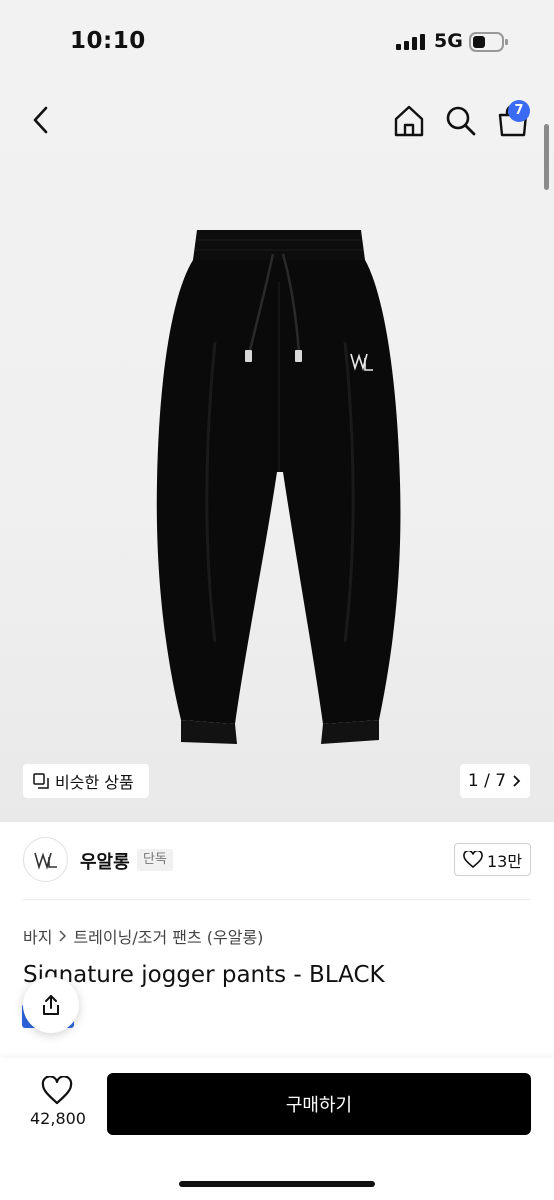 This screenshot has height=1200, width=554. Describe the element at coordinates (410, 42) in the screenshot. I see `signal-icon` at that location.